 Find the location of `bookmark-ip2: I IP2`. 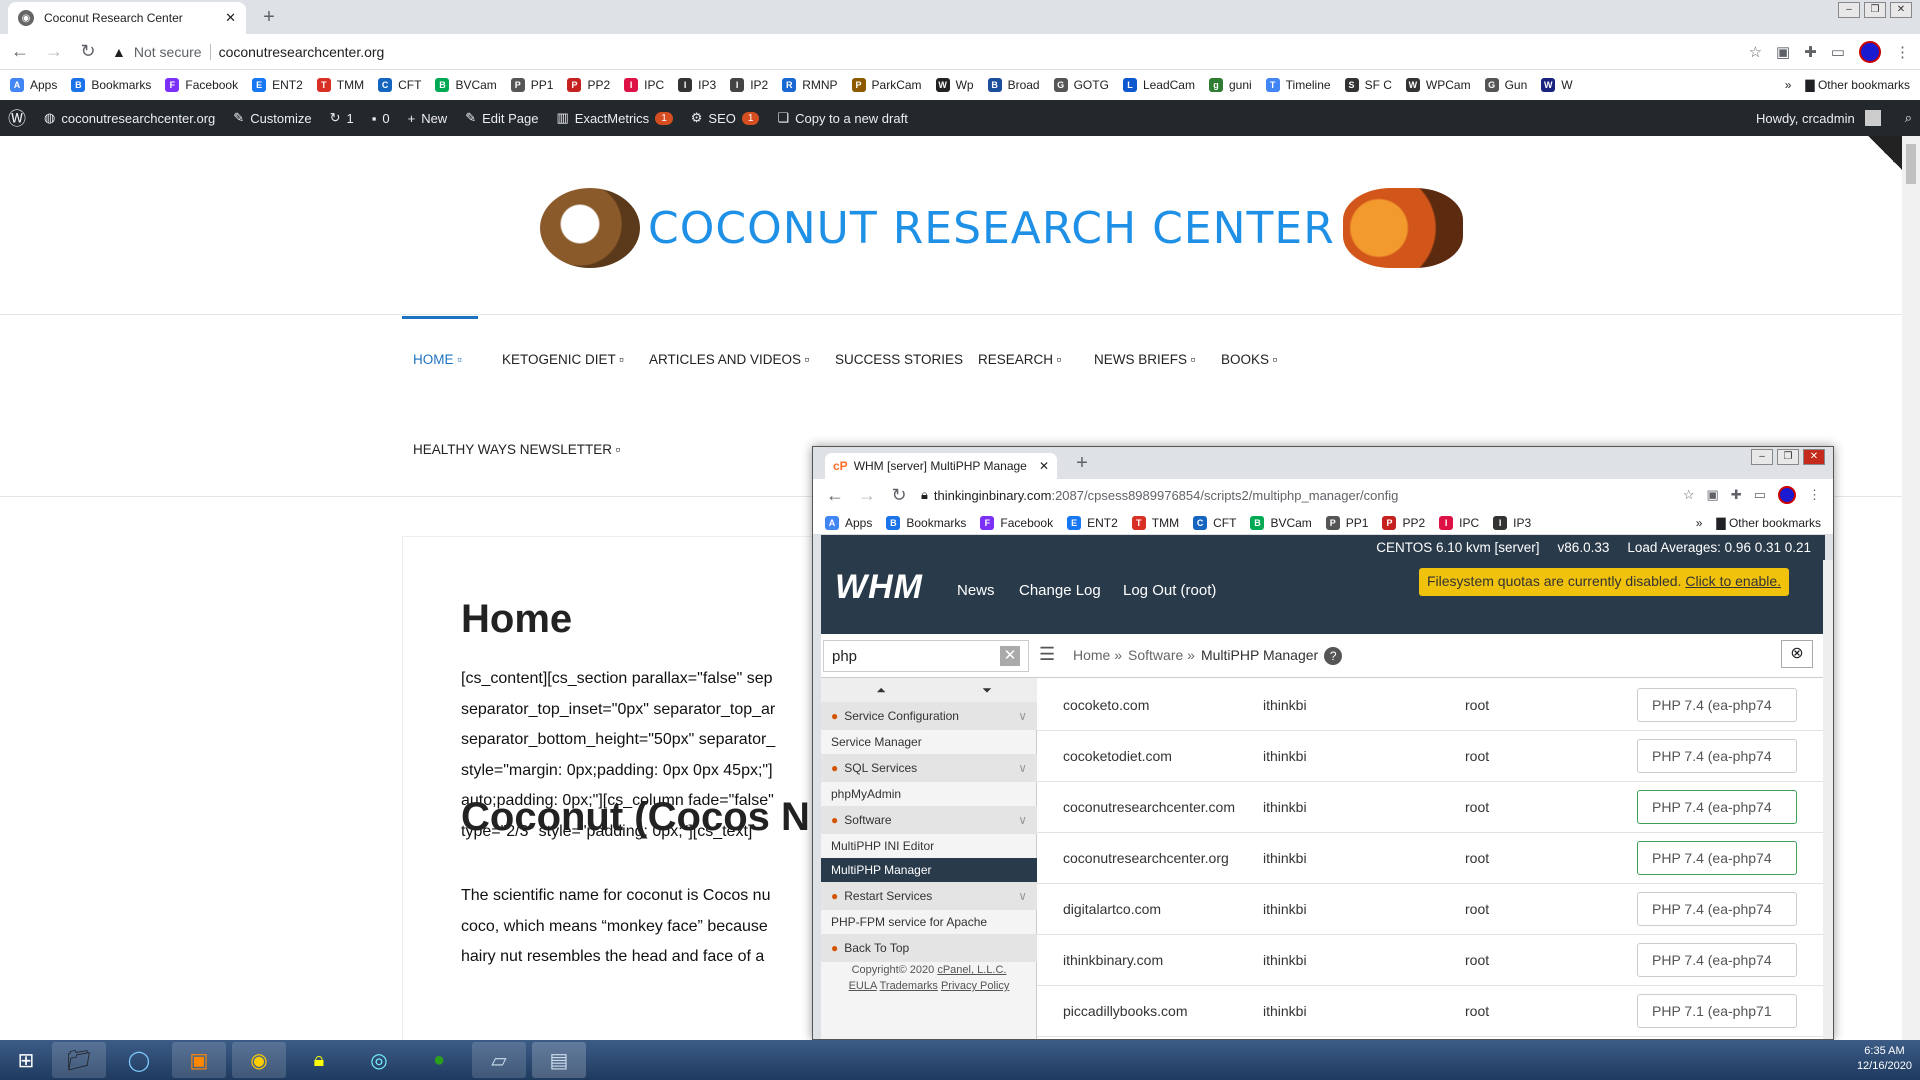

bookmark-ip2: I IP2 is located at coordinates (749, 85).